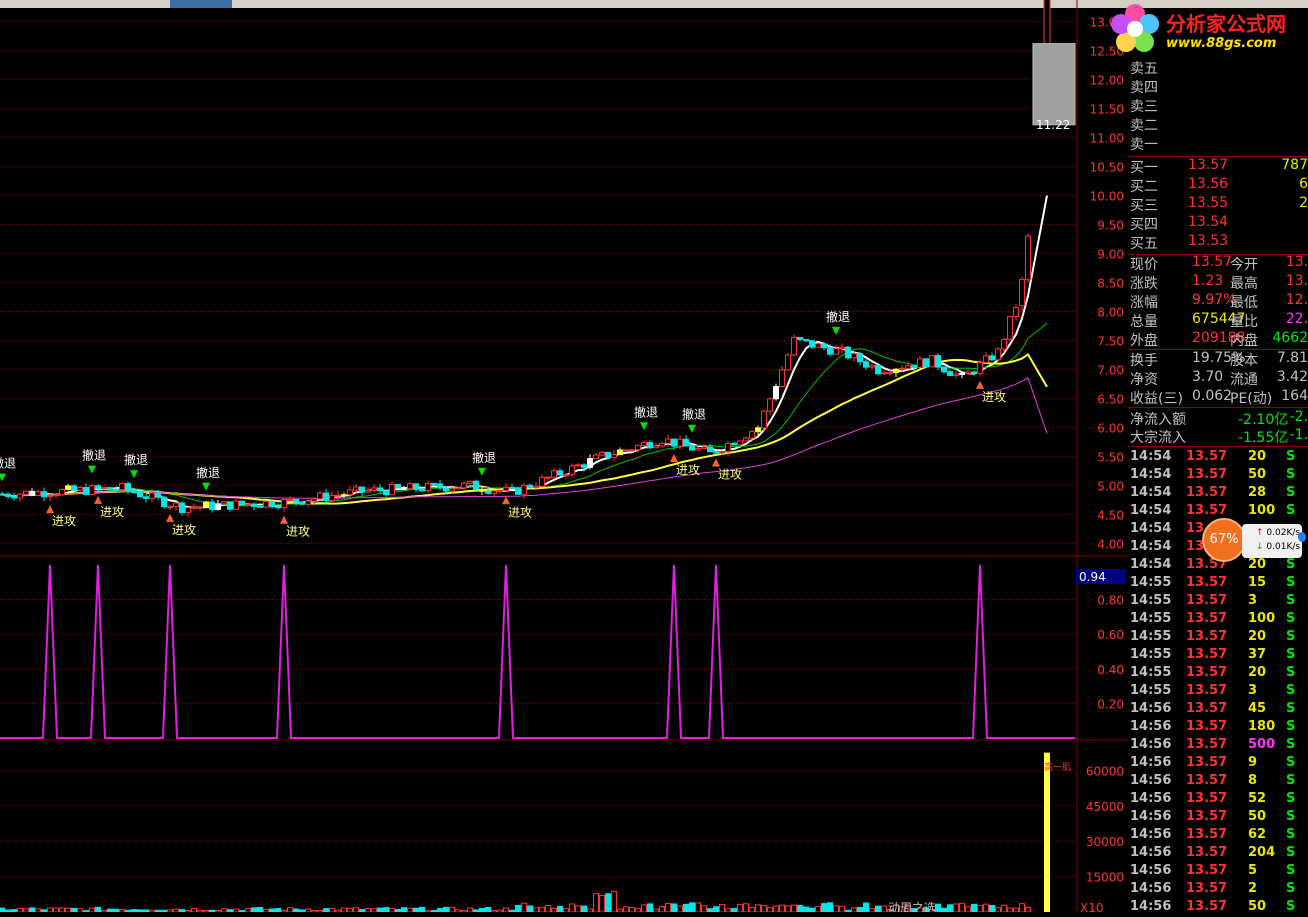  What do you see at coordinates (1105, 771) in the screenshot?
I see `volume-tick-label: 60000` at bounding box center [1105, 771].